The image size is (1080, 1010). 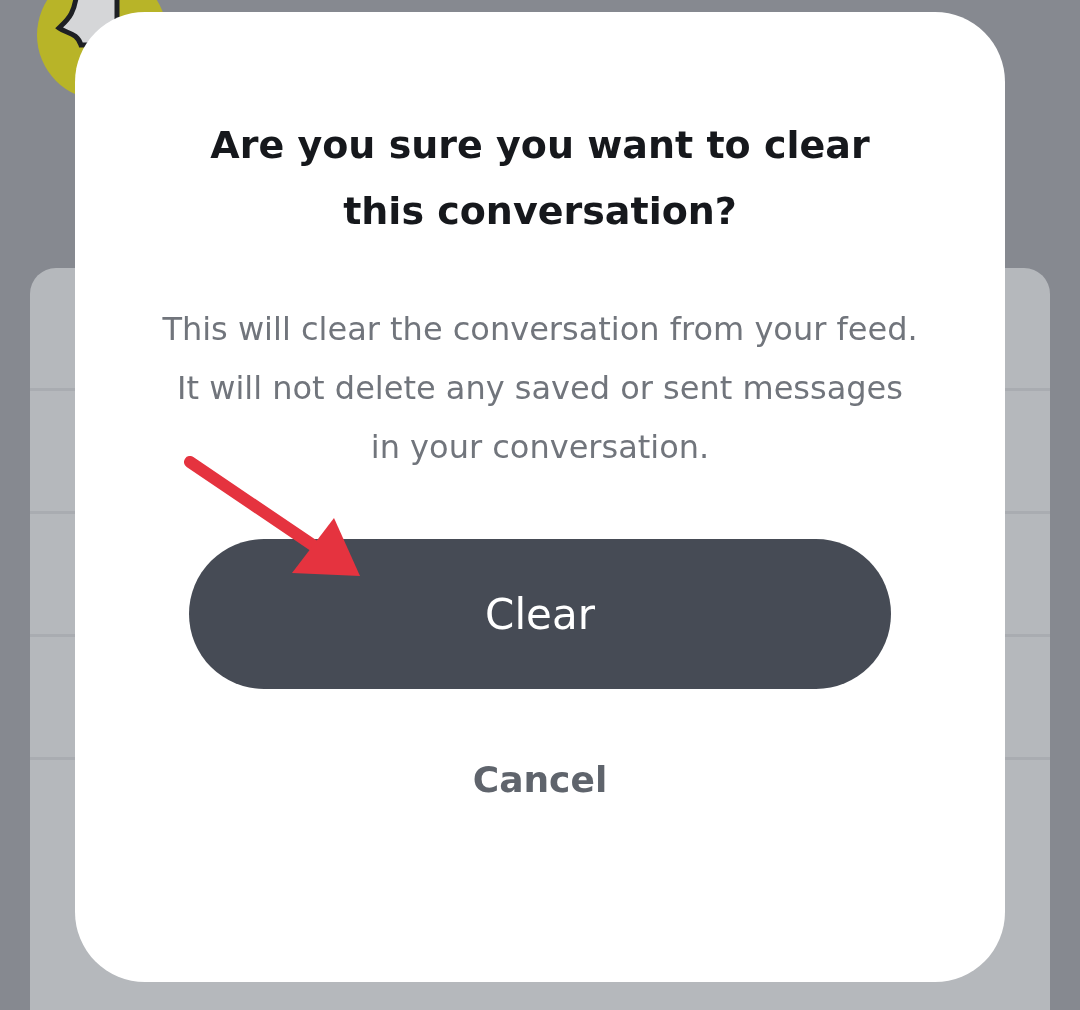 What do you see at coordinates (540, 614) in the screenshot?
I see `clear-button: Clear` at bounding box center [540, 614].